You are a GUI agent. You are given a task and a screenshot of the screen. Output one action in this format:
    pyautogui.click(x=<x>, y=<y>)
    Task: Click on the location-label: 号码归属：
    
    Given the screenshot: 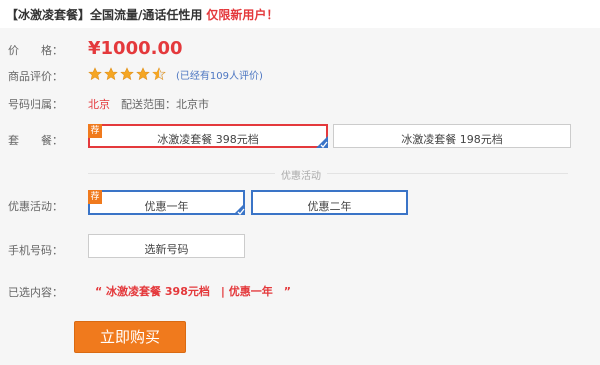 What is the action you would take?
    pyautogui.click(x=35, y=104)
    